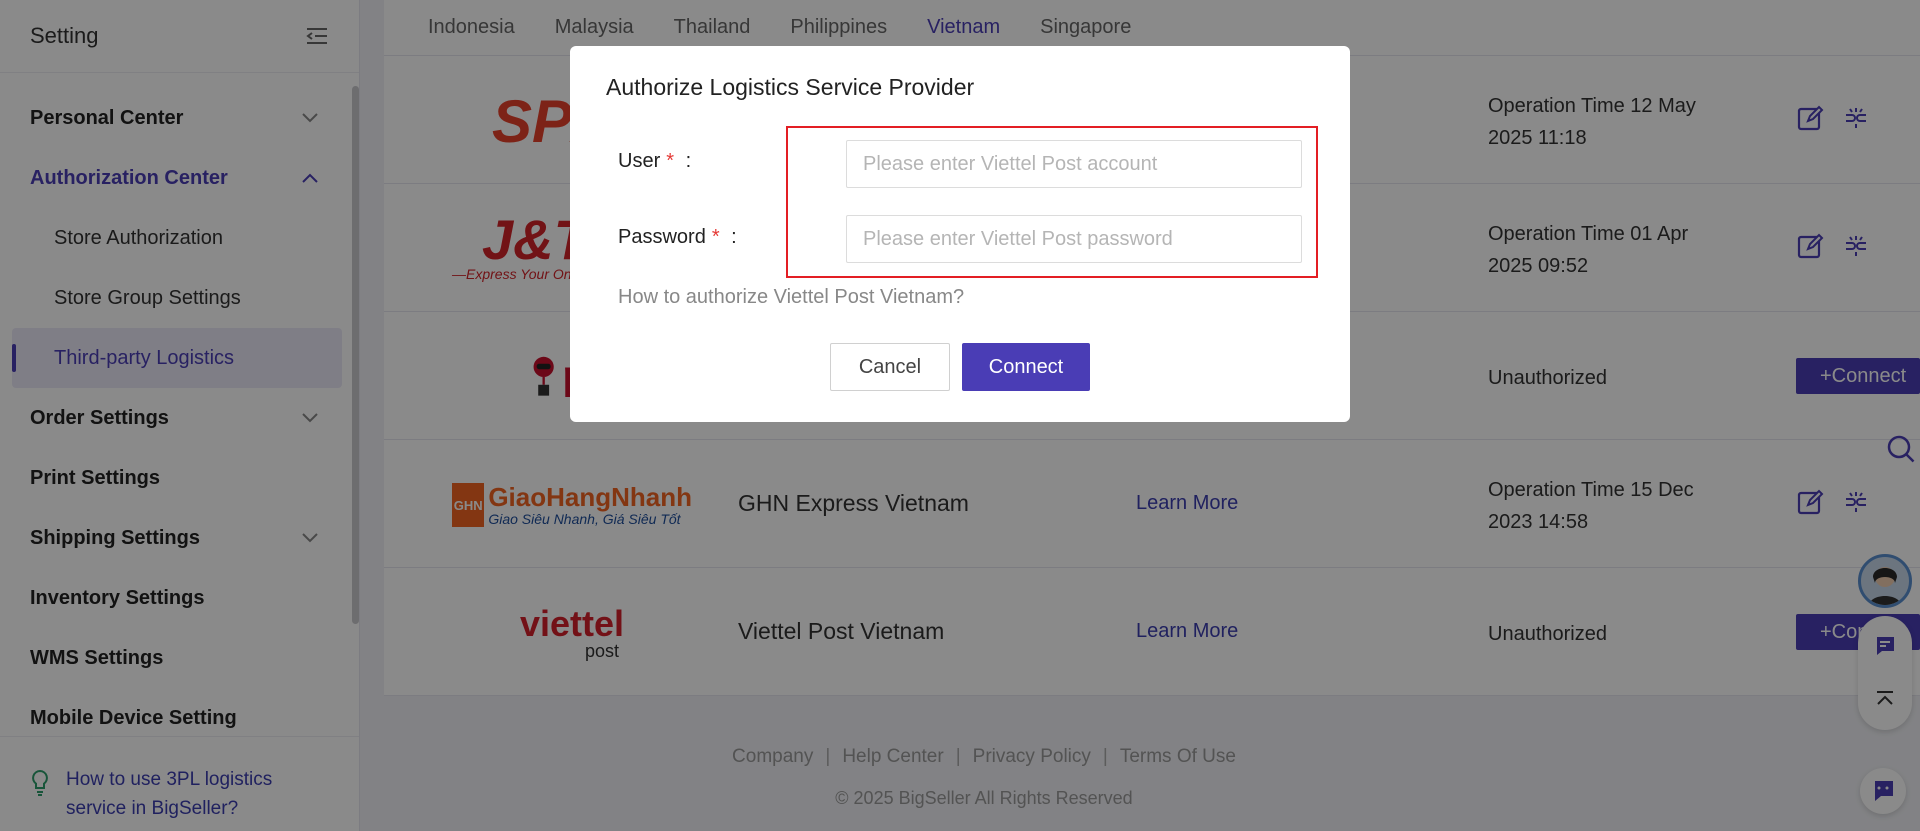 The image size is (1920, 831). What do you see at coordinates (1074, 164) in the screenshot?
I see `user-input` at bounding box center [1074, 164].